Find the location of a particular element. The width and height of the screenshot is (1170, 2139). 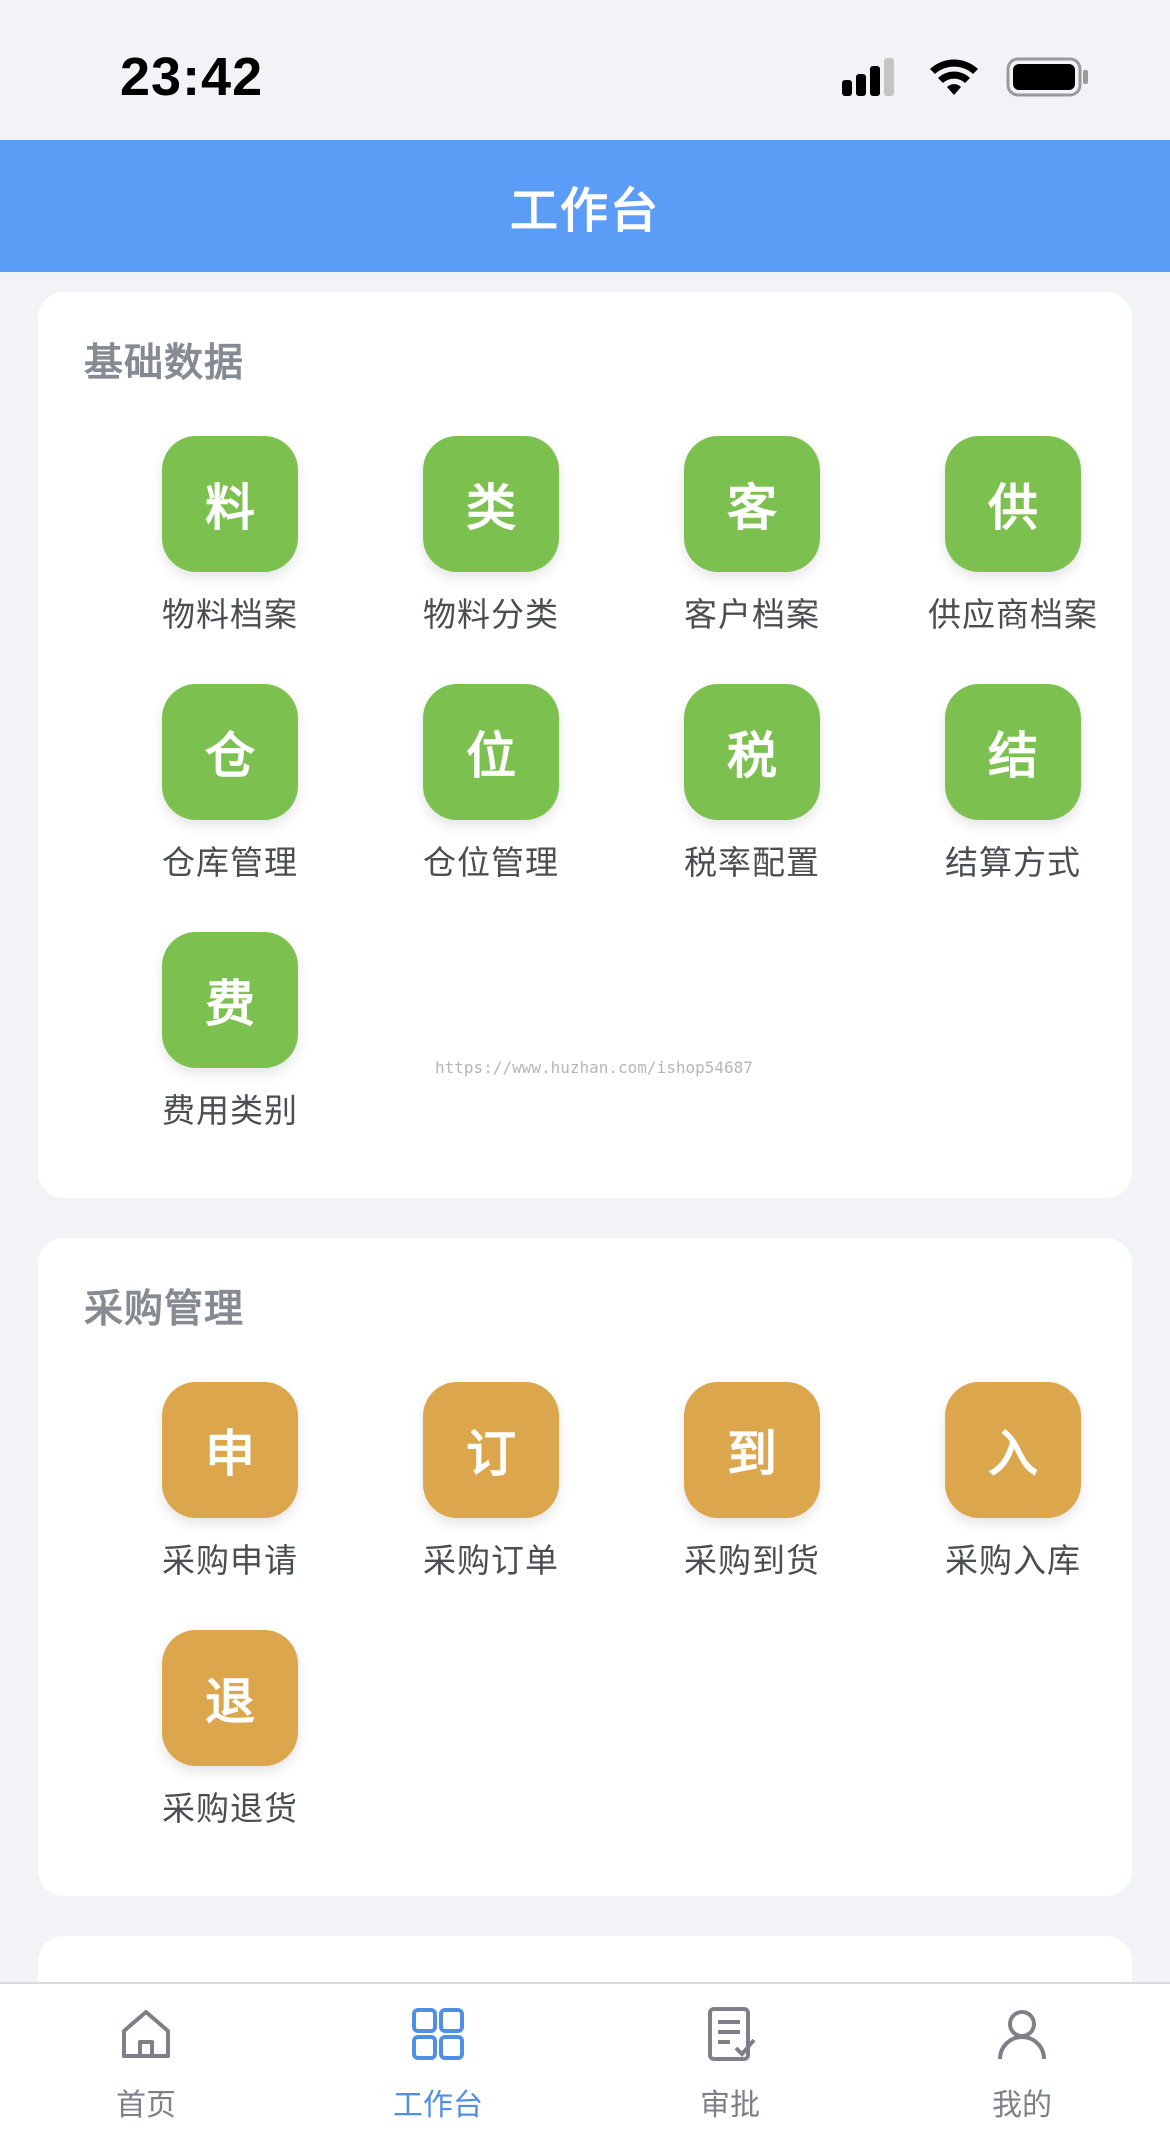

tab-label: 审批 is located at coordinates (730, 2105).